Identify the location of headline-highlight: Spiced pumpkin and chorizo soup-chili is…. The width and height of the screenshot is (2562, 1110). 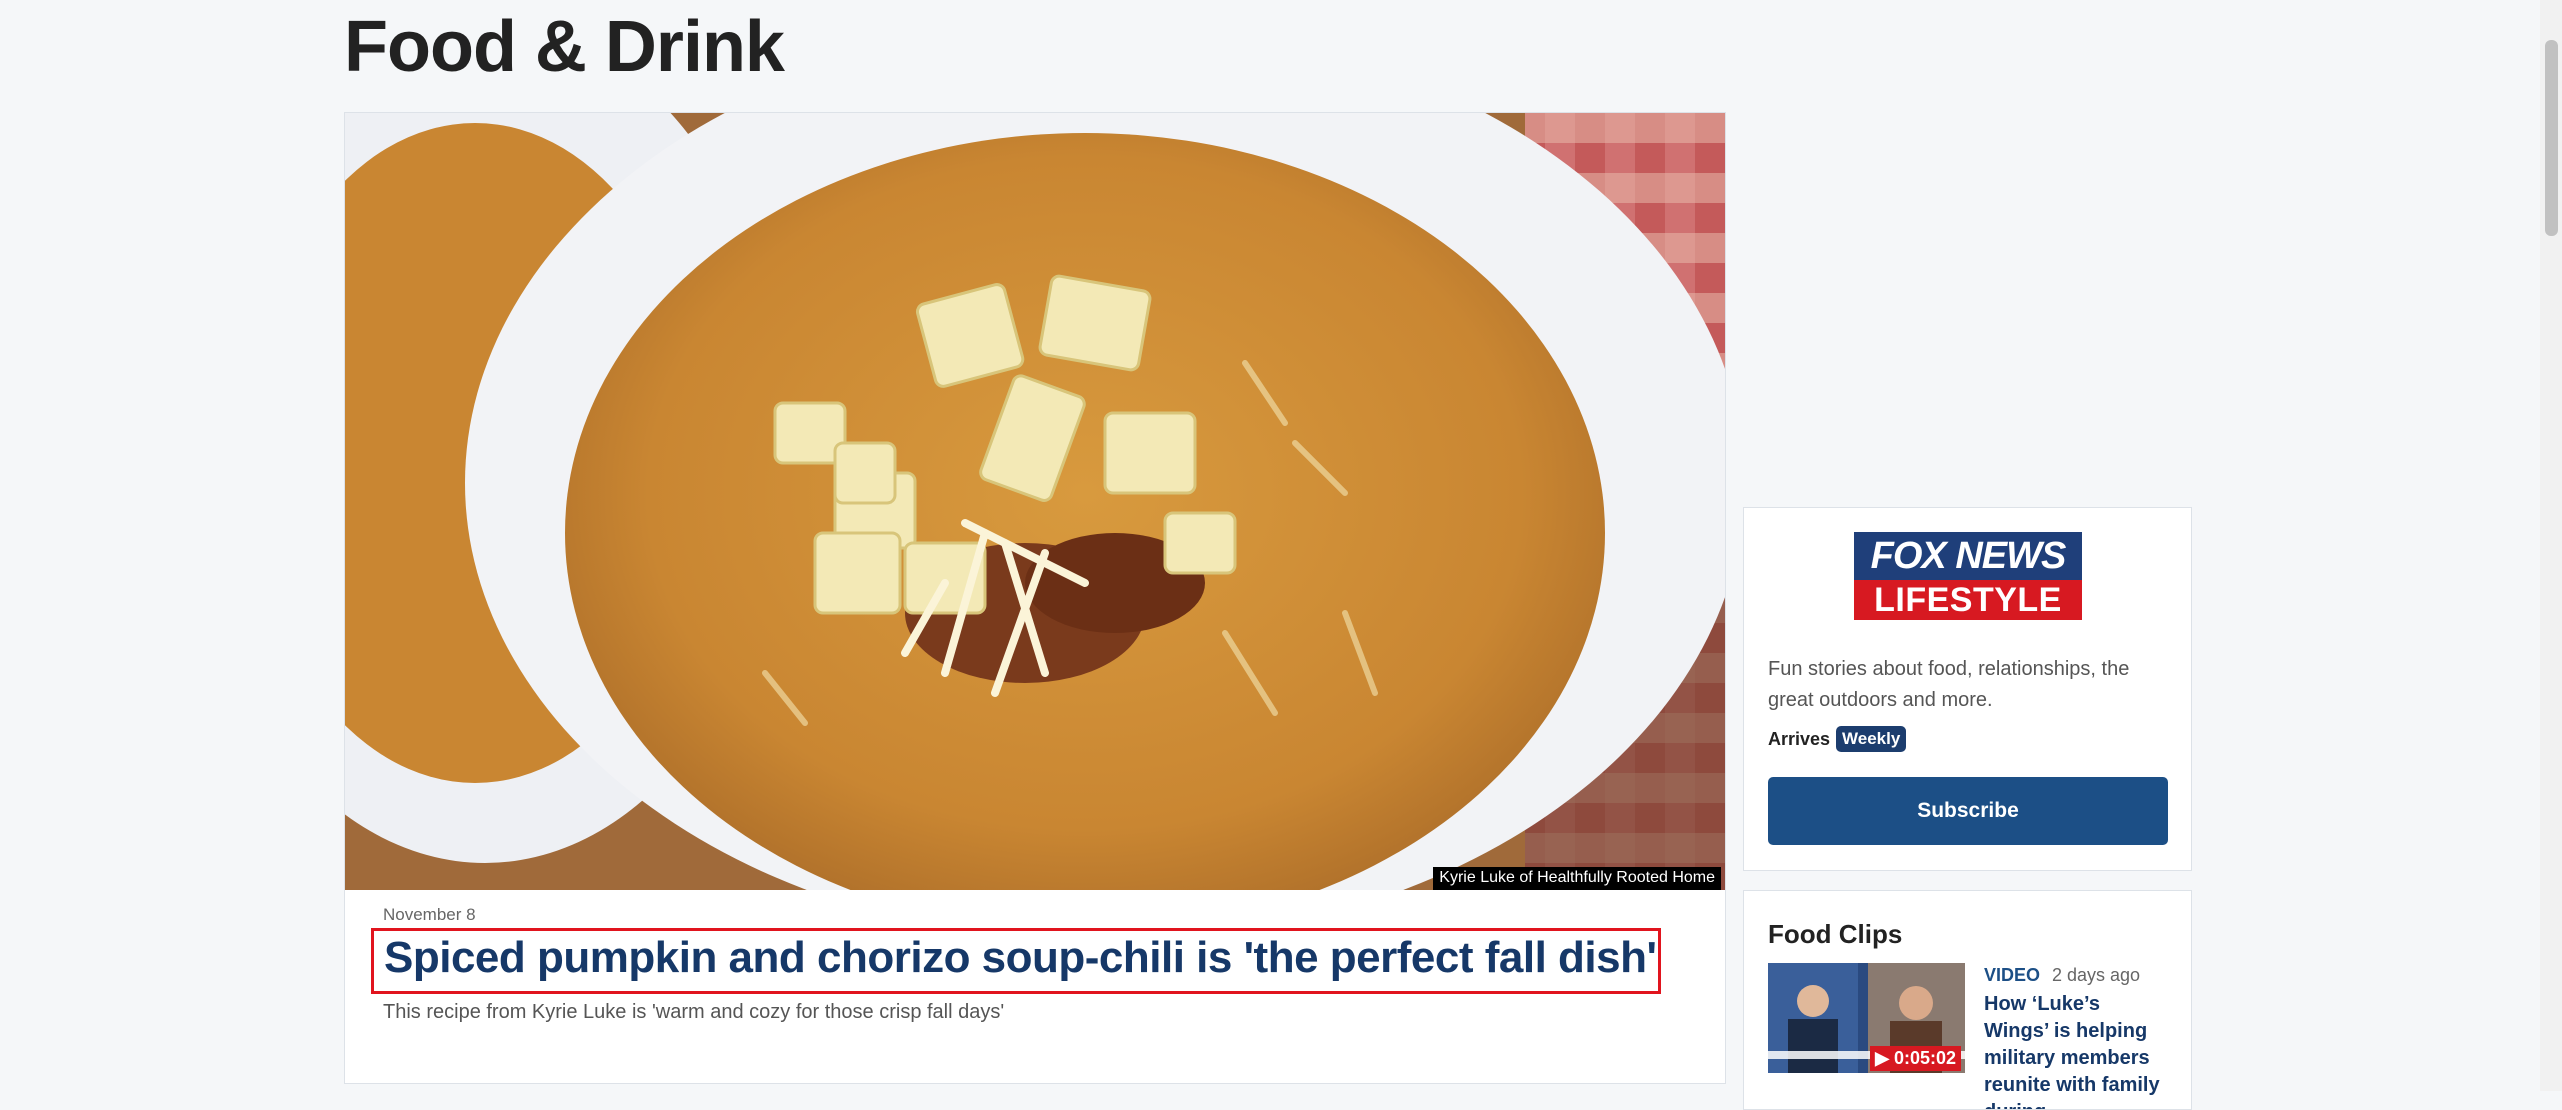
(1016, 961).